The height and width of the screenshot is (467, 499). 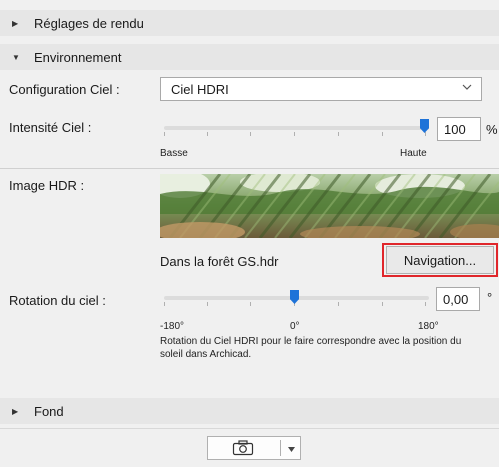 I want to click on sky-rotation-max-tick: 180°, so click(x=428, y=326).